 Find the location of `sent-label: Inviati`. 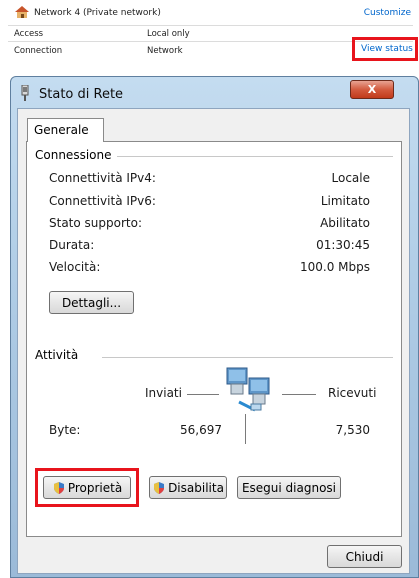

sent-label: Inviati is located at coordinates (163, 393).